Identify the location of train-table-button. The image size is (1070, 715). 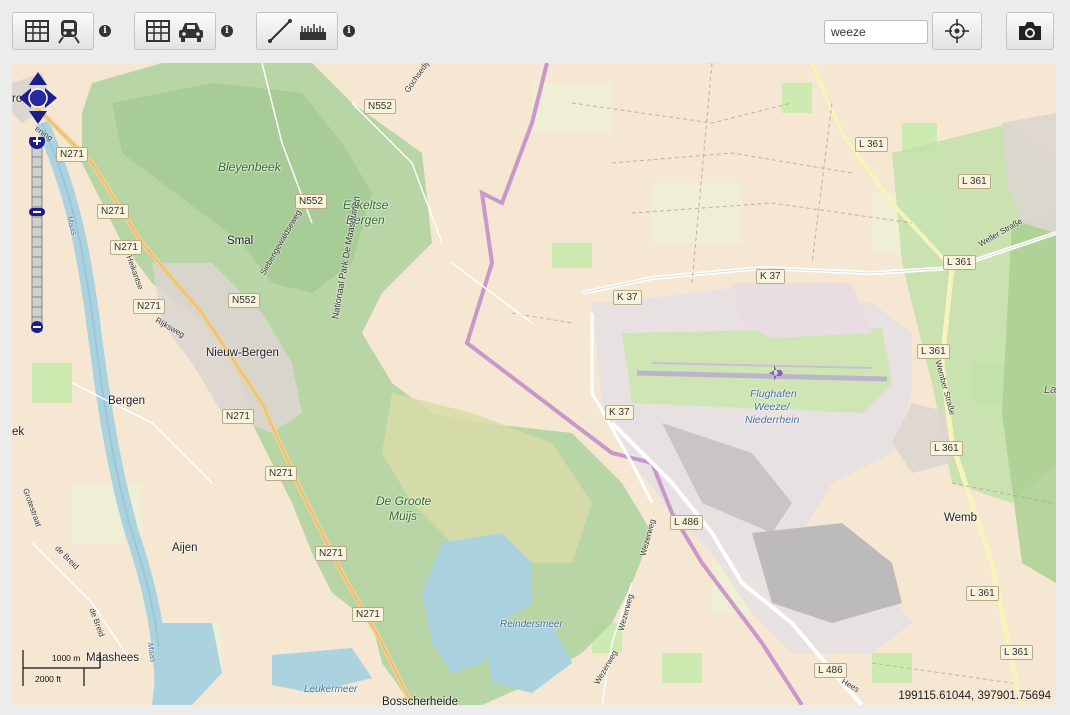
(53, 31).